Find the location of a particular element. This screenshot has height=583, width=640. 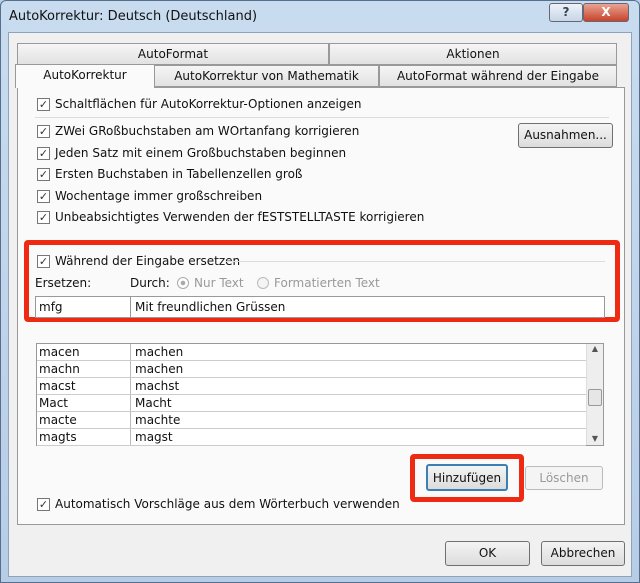

list-cell-replace: machn is located at coordinates (84, 369).